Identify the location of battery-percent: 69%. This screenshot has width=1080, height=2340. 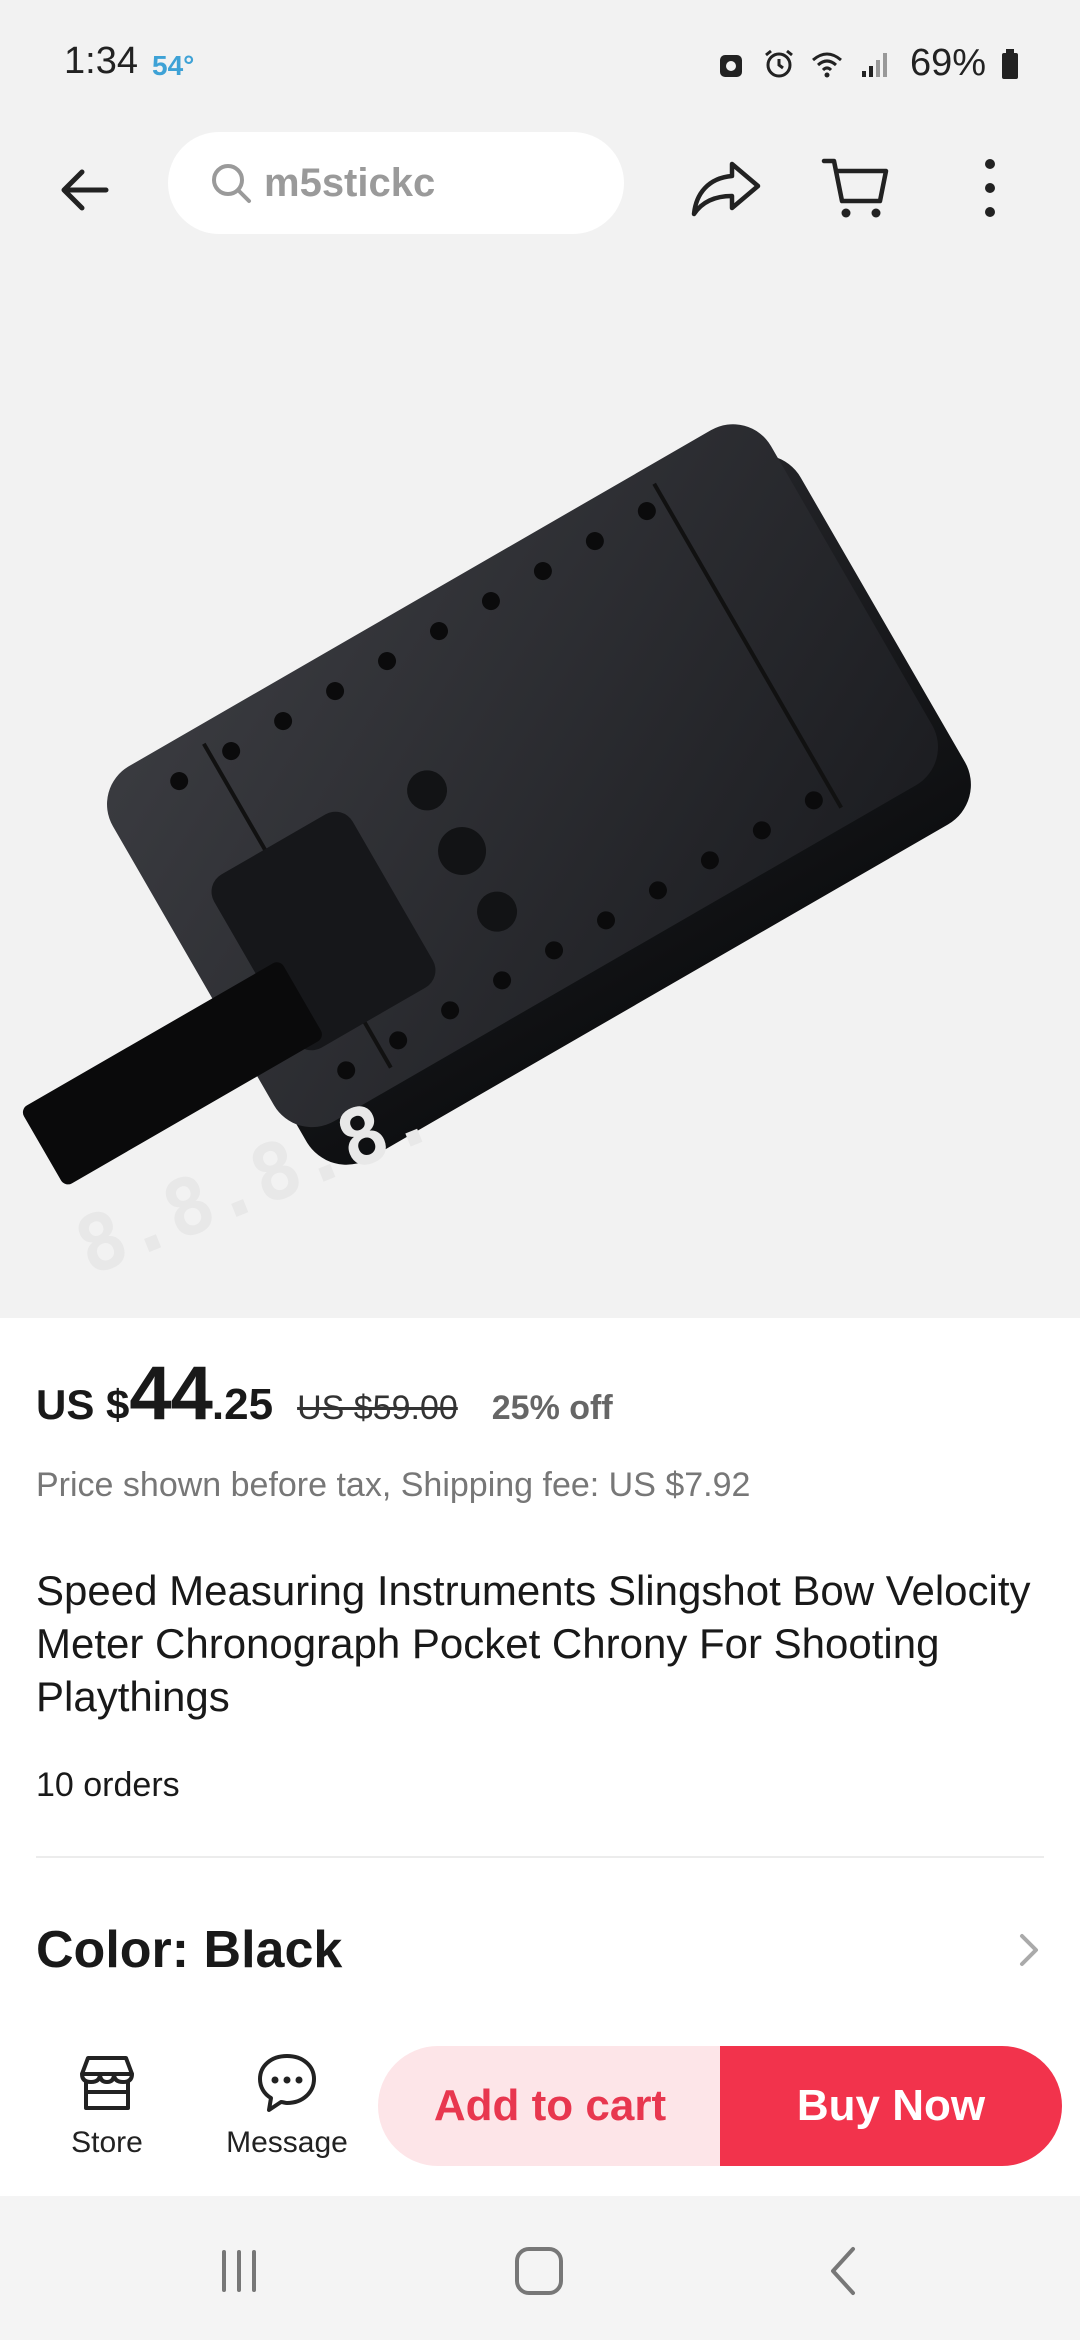
(947, 63).